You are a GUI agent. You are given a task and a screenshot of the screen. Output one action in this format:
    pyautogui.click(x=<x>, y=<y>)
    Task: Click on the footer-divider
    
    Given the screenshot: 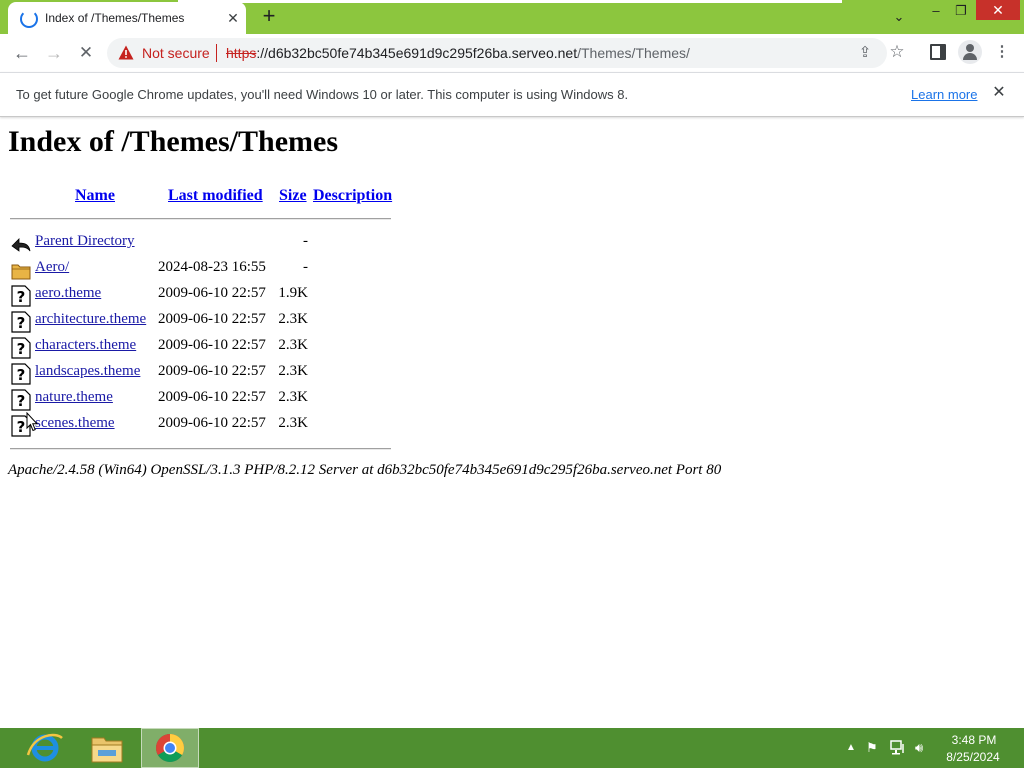 What is the action you would take?
    pyautogui.click(x=200, y=449)
    